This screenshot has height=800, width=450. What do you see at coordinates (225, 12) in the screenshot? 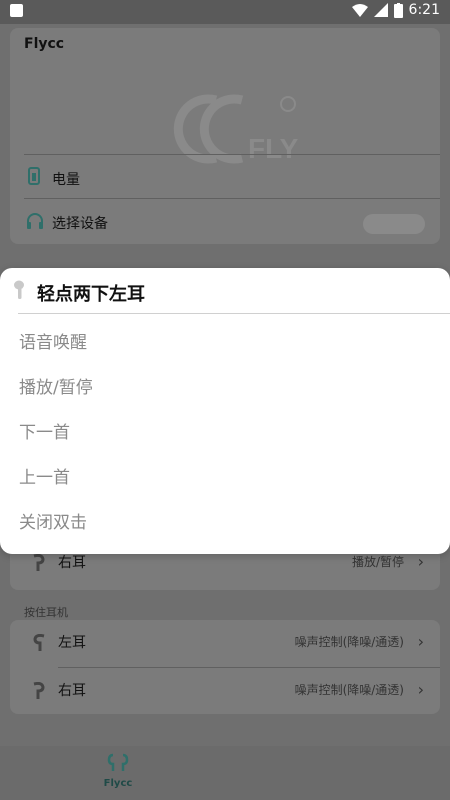
I see `status-bar: 6:21` at bounding box center [225, 12].